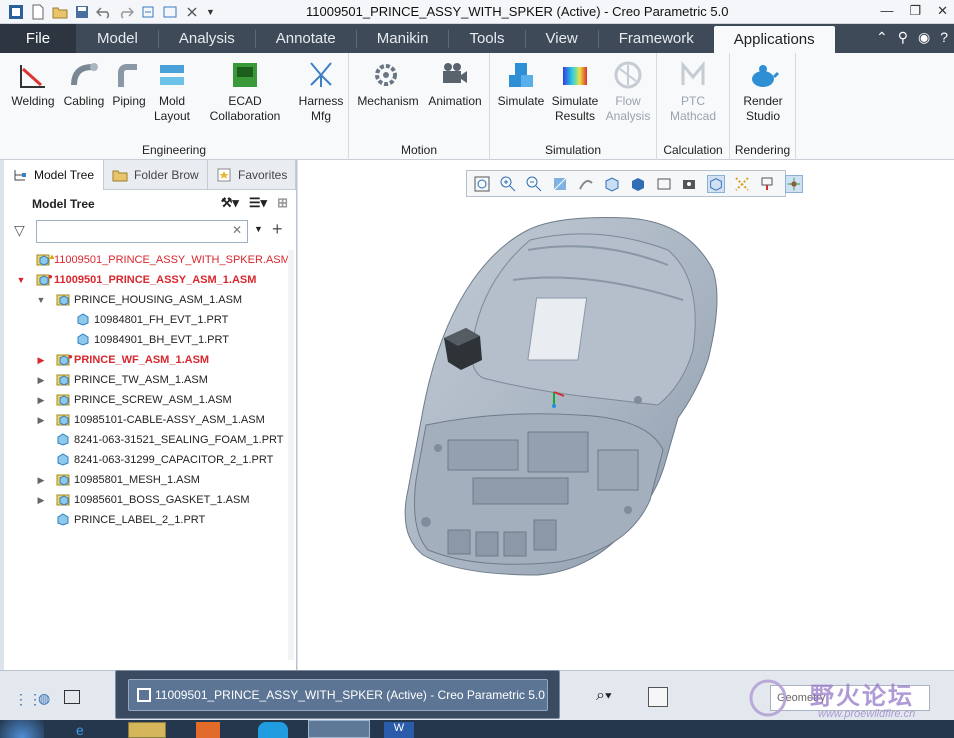 The image size is (954, 738). What do you see at coordinates (148, 12) in the screenshot?
I see `regenerate-icon` at bounding box center [148, 12].